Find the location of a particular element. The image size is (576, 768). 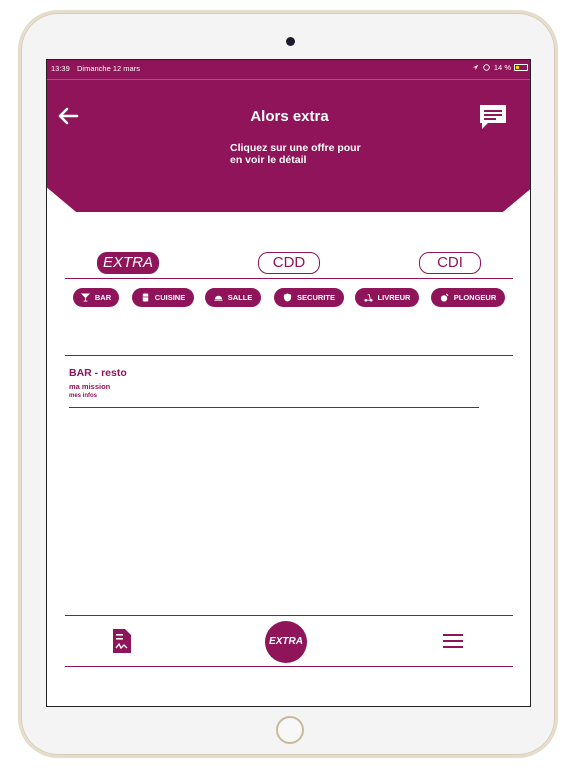

category-salle: SALLE is located at coordinates (233, 297).